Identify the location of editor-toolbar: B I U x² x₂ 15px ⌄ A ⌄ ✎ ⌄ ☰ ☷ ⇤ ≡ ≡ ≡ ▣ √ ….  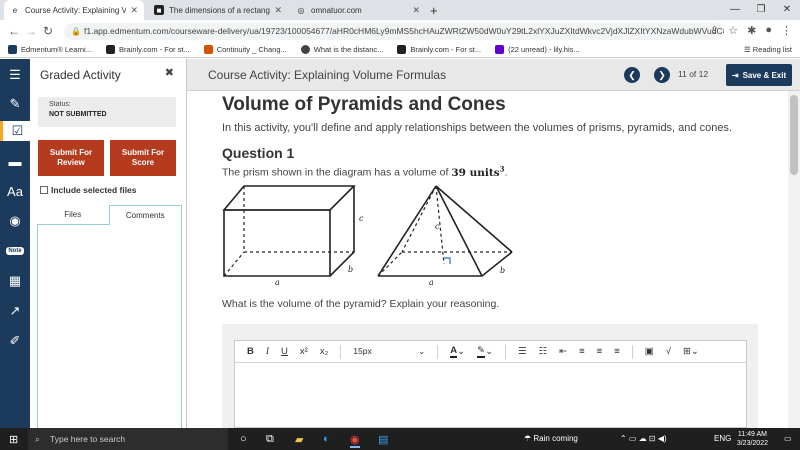
(490, 352).